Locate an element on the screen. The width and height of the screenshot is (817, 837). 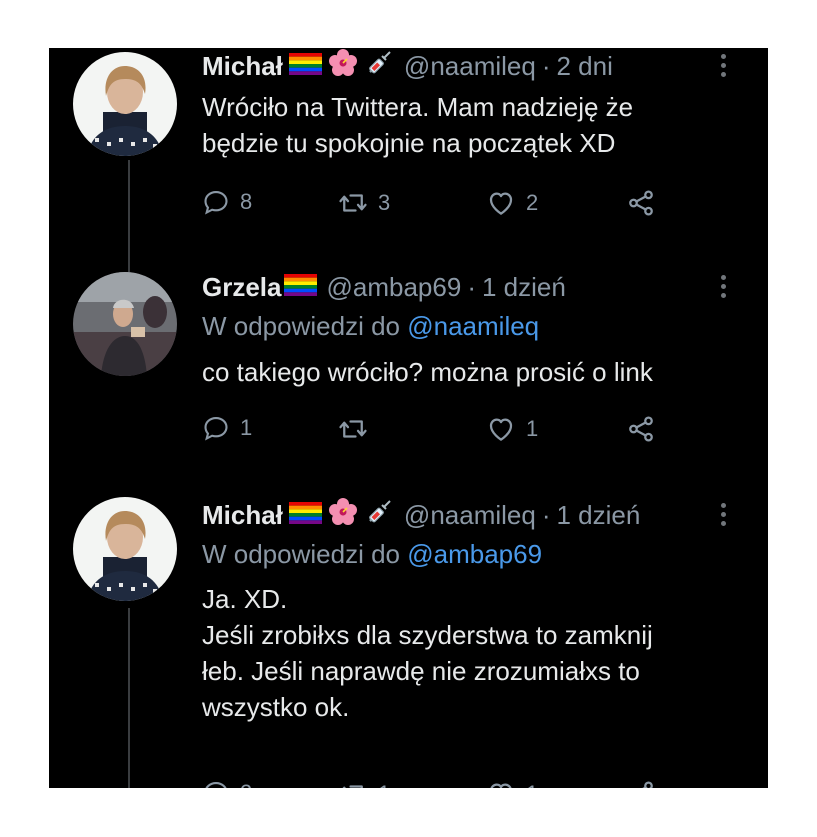
like-button: 2 is located at coordinates (512, 203).